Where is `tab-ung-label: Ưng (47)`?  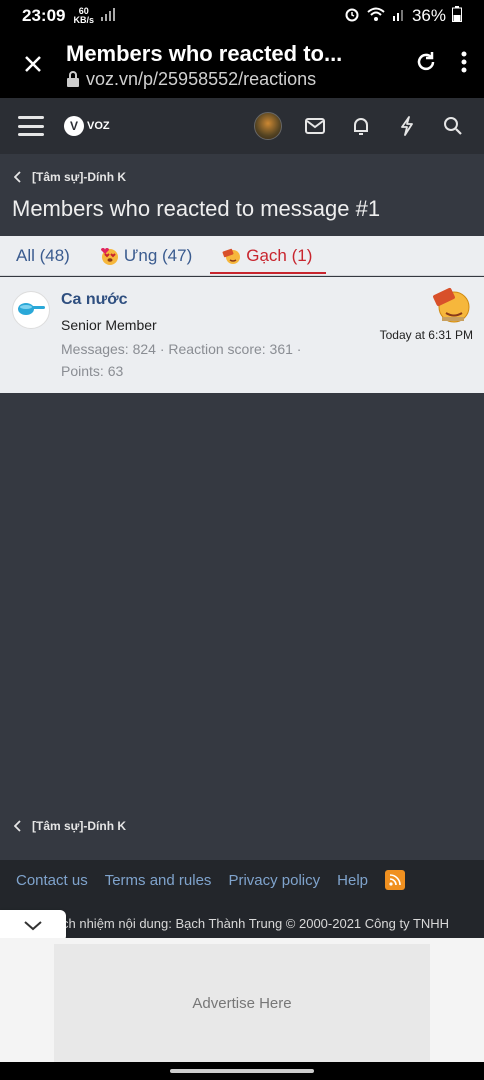 tab-ung-label: Ưng (47) is located at coordinates (158, 255).